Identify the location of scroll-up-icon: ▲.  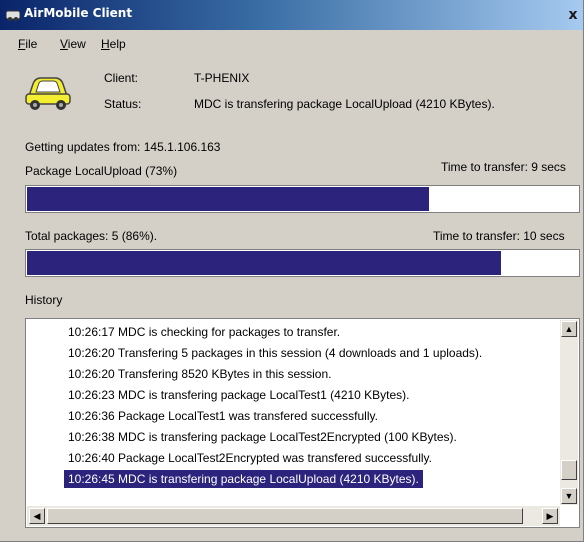
(569, 329).